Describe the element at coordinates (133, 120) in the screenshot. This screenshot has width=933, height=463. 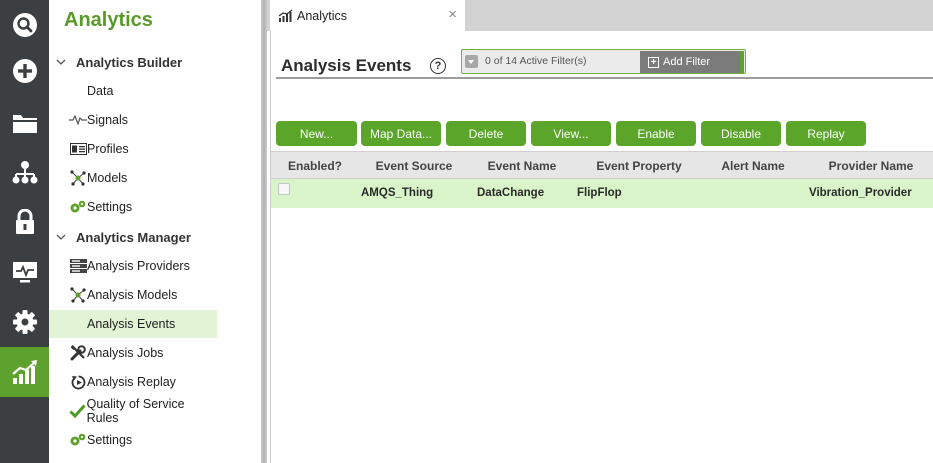
I see `nav-item-signals: Signals` at that location.